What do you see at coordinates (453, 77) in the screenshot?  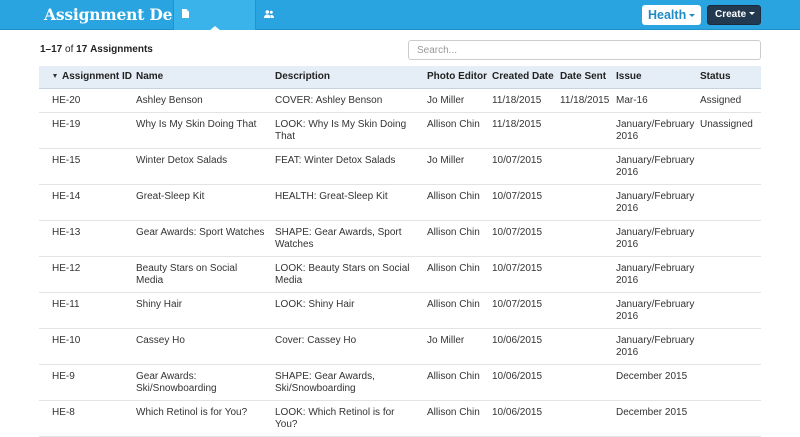 I see `column-header-photo-editor: Photo Editor` at bounding box center [453, 77].